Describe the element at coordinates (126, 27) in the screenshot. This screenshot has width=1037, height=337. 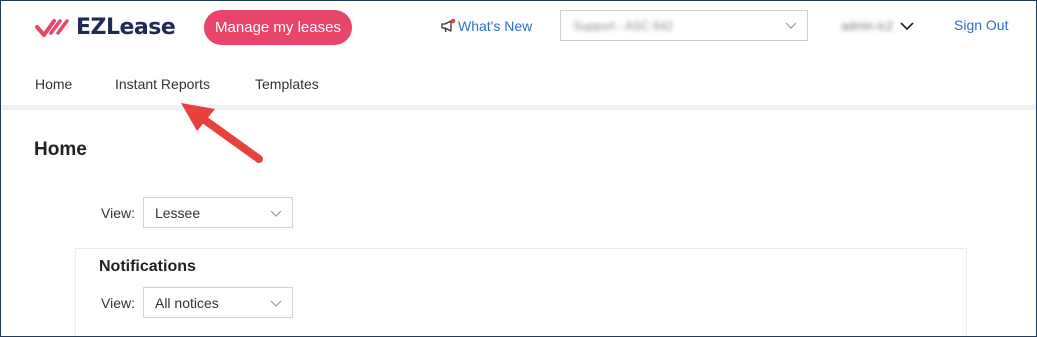
I see `logo-text: EZLease` at that location.